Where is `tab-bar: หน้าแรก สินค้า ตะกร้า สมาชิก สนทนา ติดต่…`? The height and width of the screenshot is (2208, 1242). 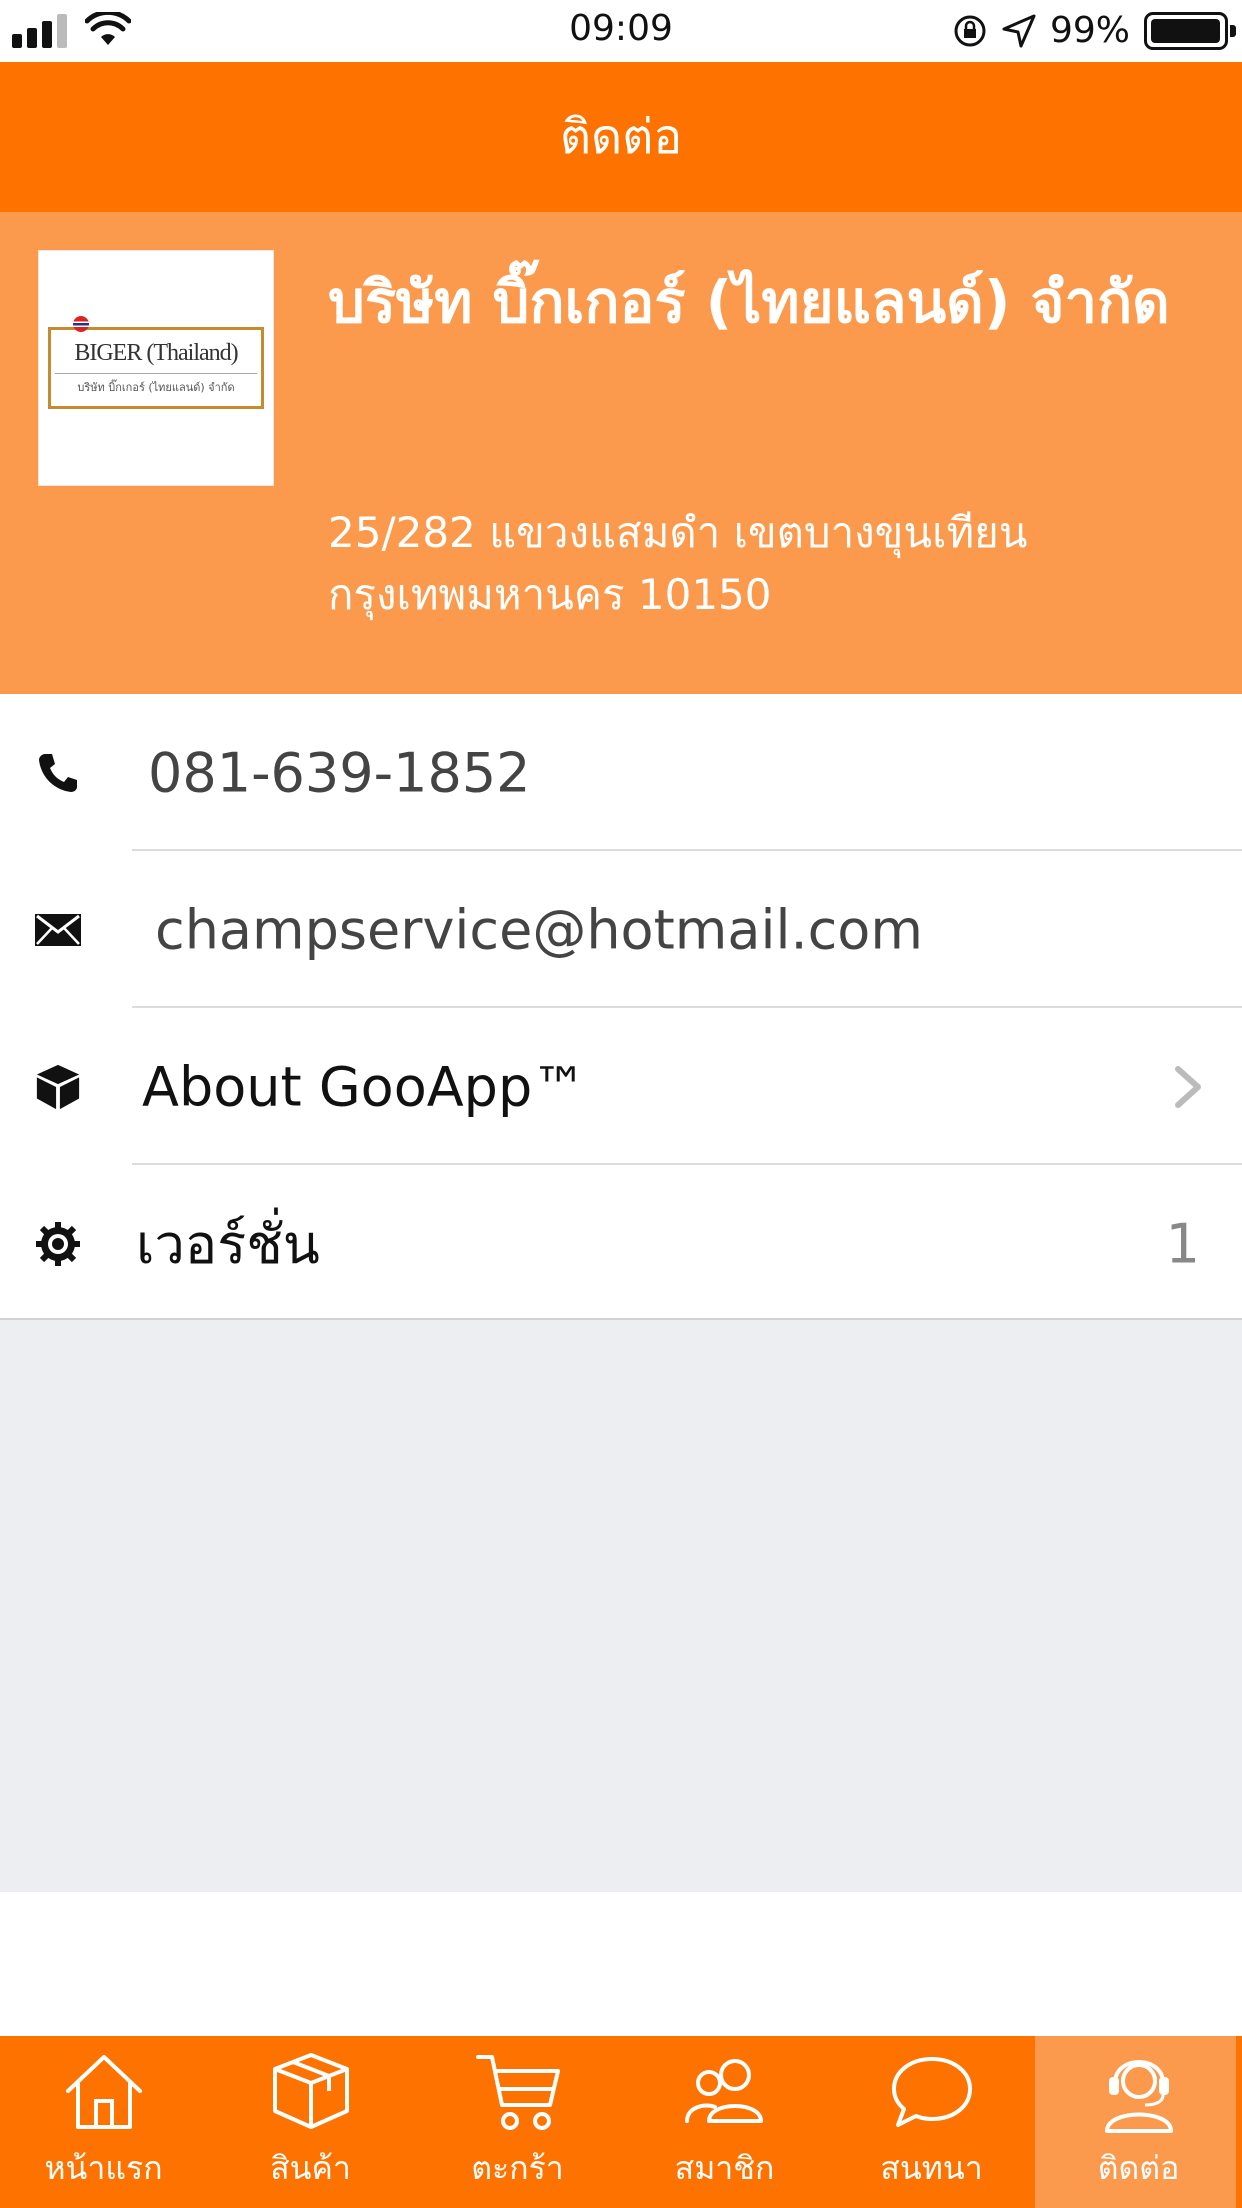 tab-bar: หน้าแรก สินค้า ตะกร้า สมาชิก สนทนา ติดต่… is located at coordinates (621, 2122).